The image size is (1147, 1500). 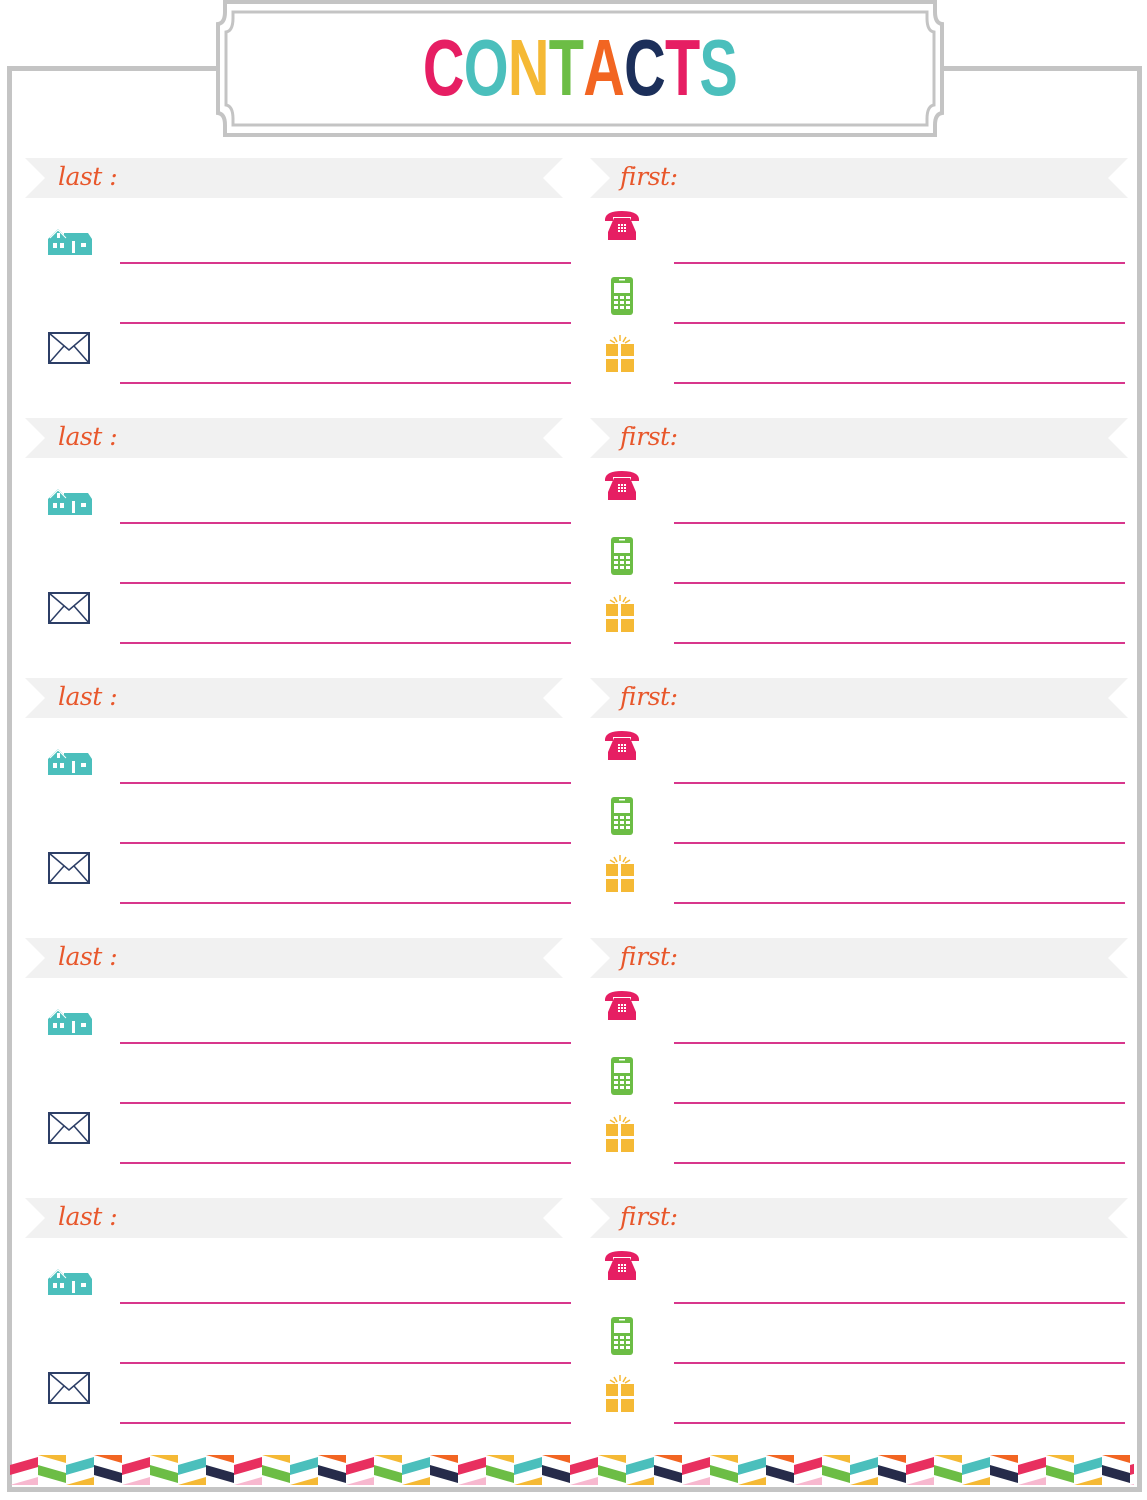 I want to click on footer-herringbone-strip, so click(x=572, y=1470).